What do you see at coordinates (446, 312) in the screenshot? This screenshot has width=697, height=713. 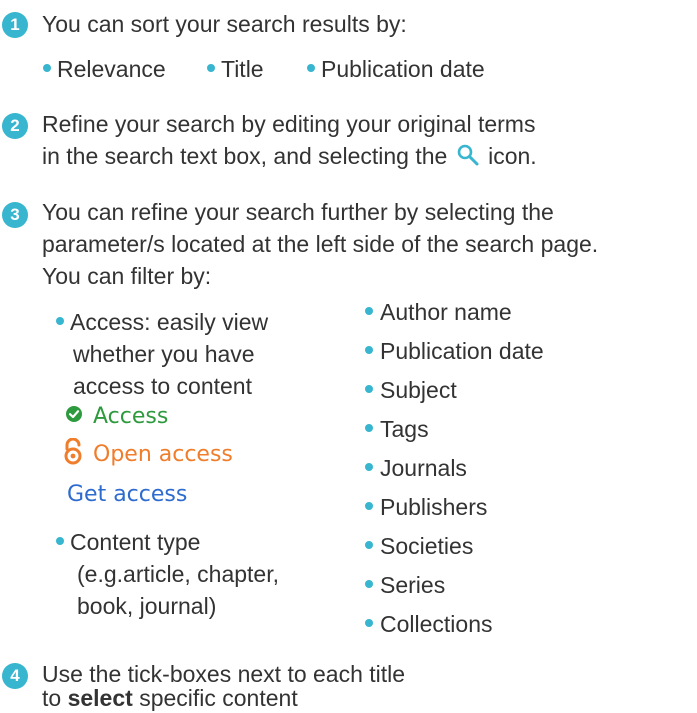 I see `filter-author-name: Author name` at bounding box center [446, 312].